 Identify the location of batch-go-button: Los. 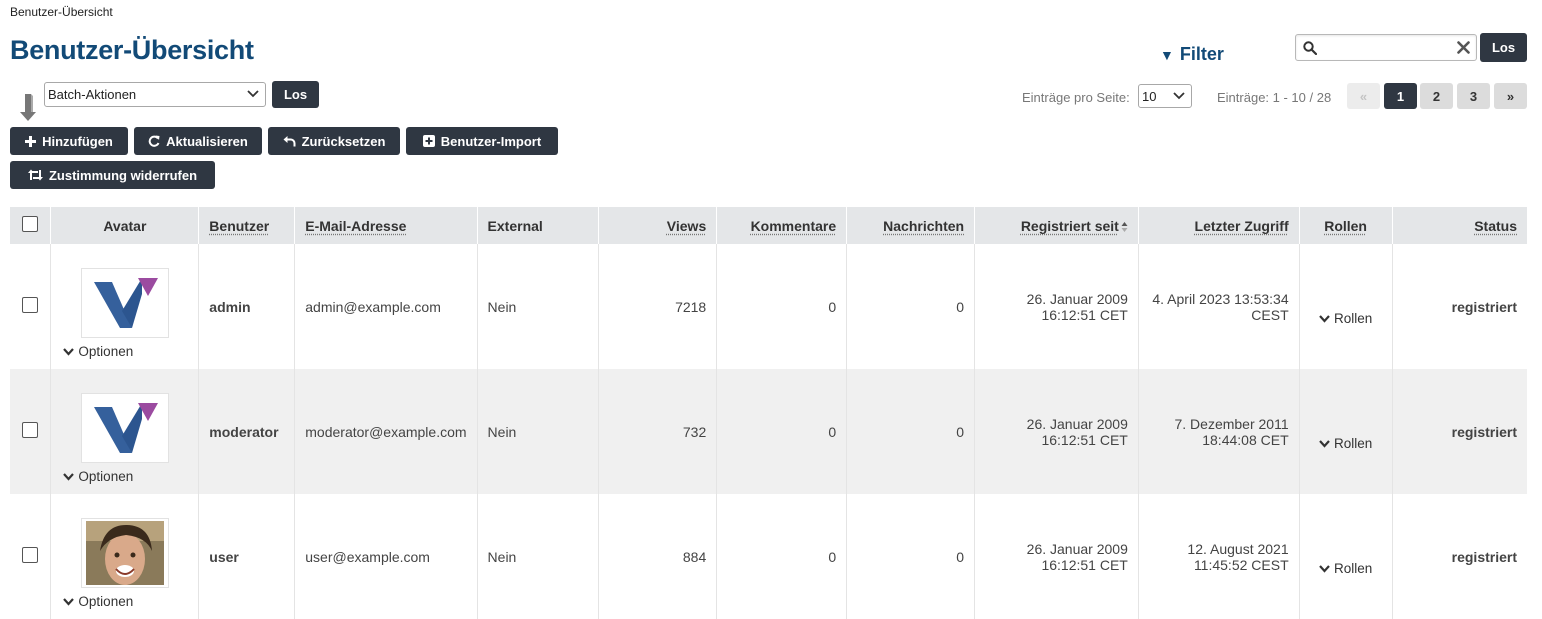
(295, 94).